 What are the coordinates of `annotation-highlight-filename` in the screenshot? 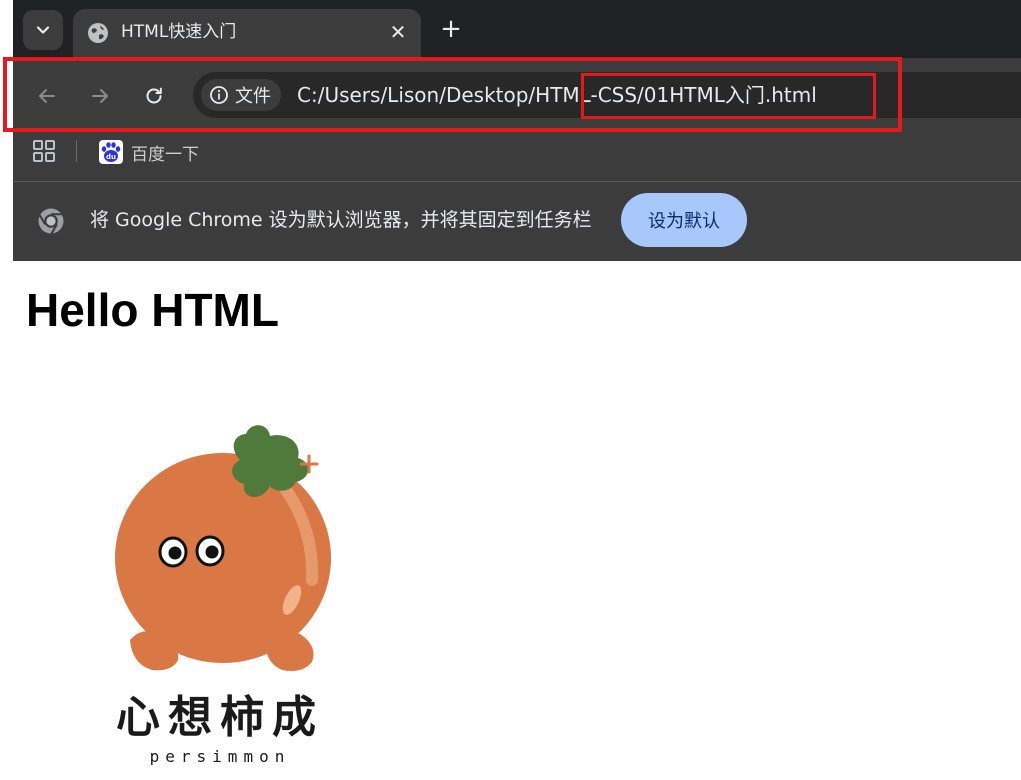 It's located at (728, 96).